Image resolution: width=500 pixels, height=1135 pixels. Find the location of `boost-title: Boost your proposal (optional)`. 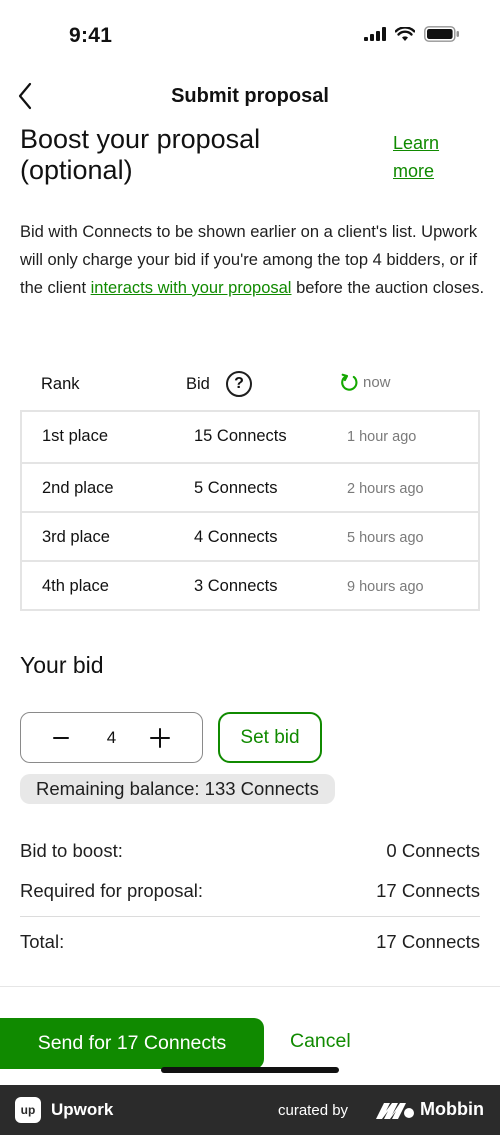

boost-title: Boost your proposal (optional) is located at coordinates (140, 154).